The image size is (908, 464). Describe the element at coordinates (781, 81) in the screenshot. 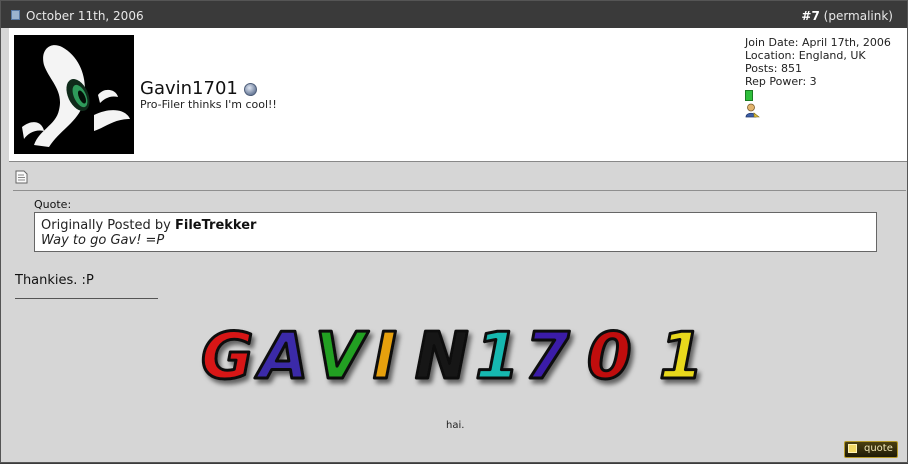

I see `rep-power: Rep Power: 3` at that location.